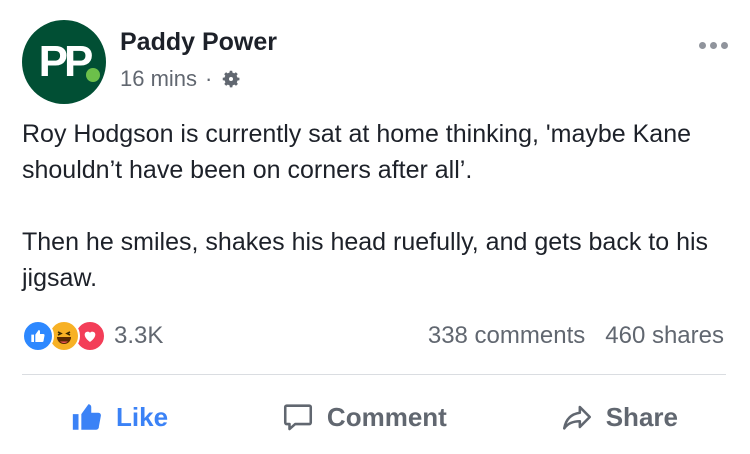  Describe the element at coordinates (374, 374) in the screenshot. I see `divider` at that location.